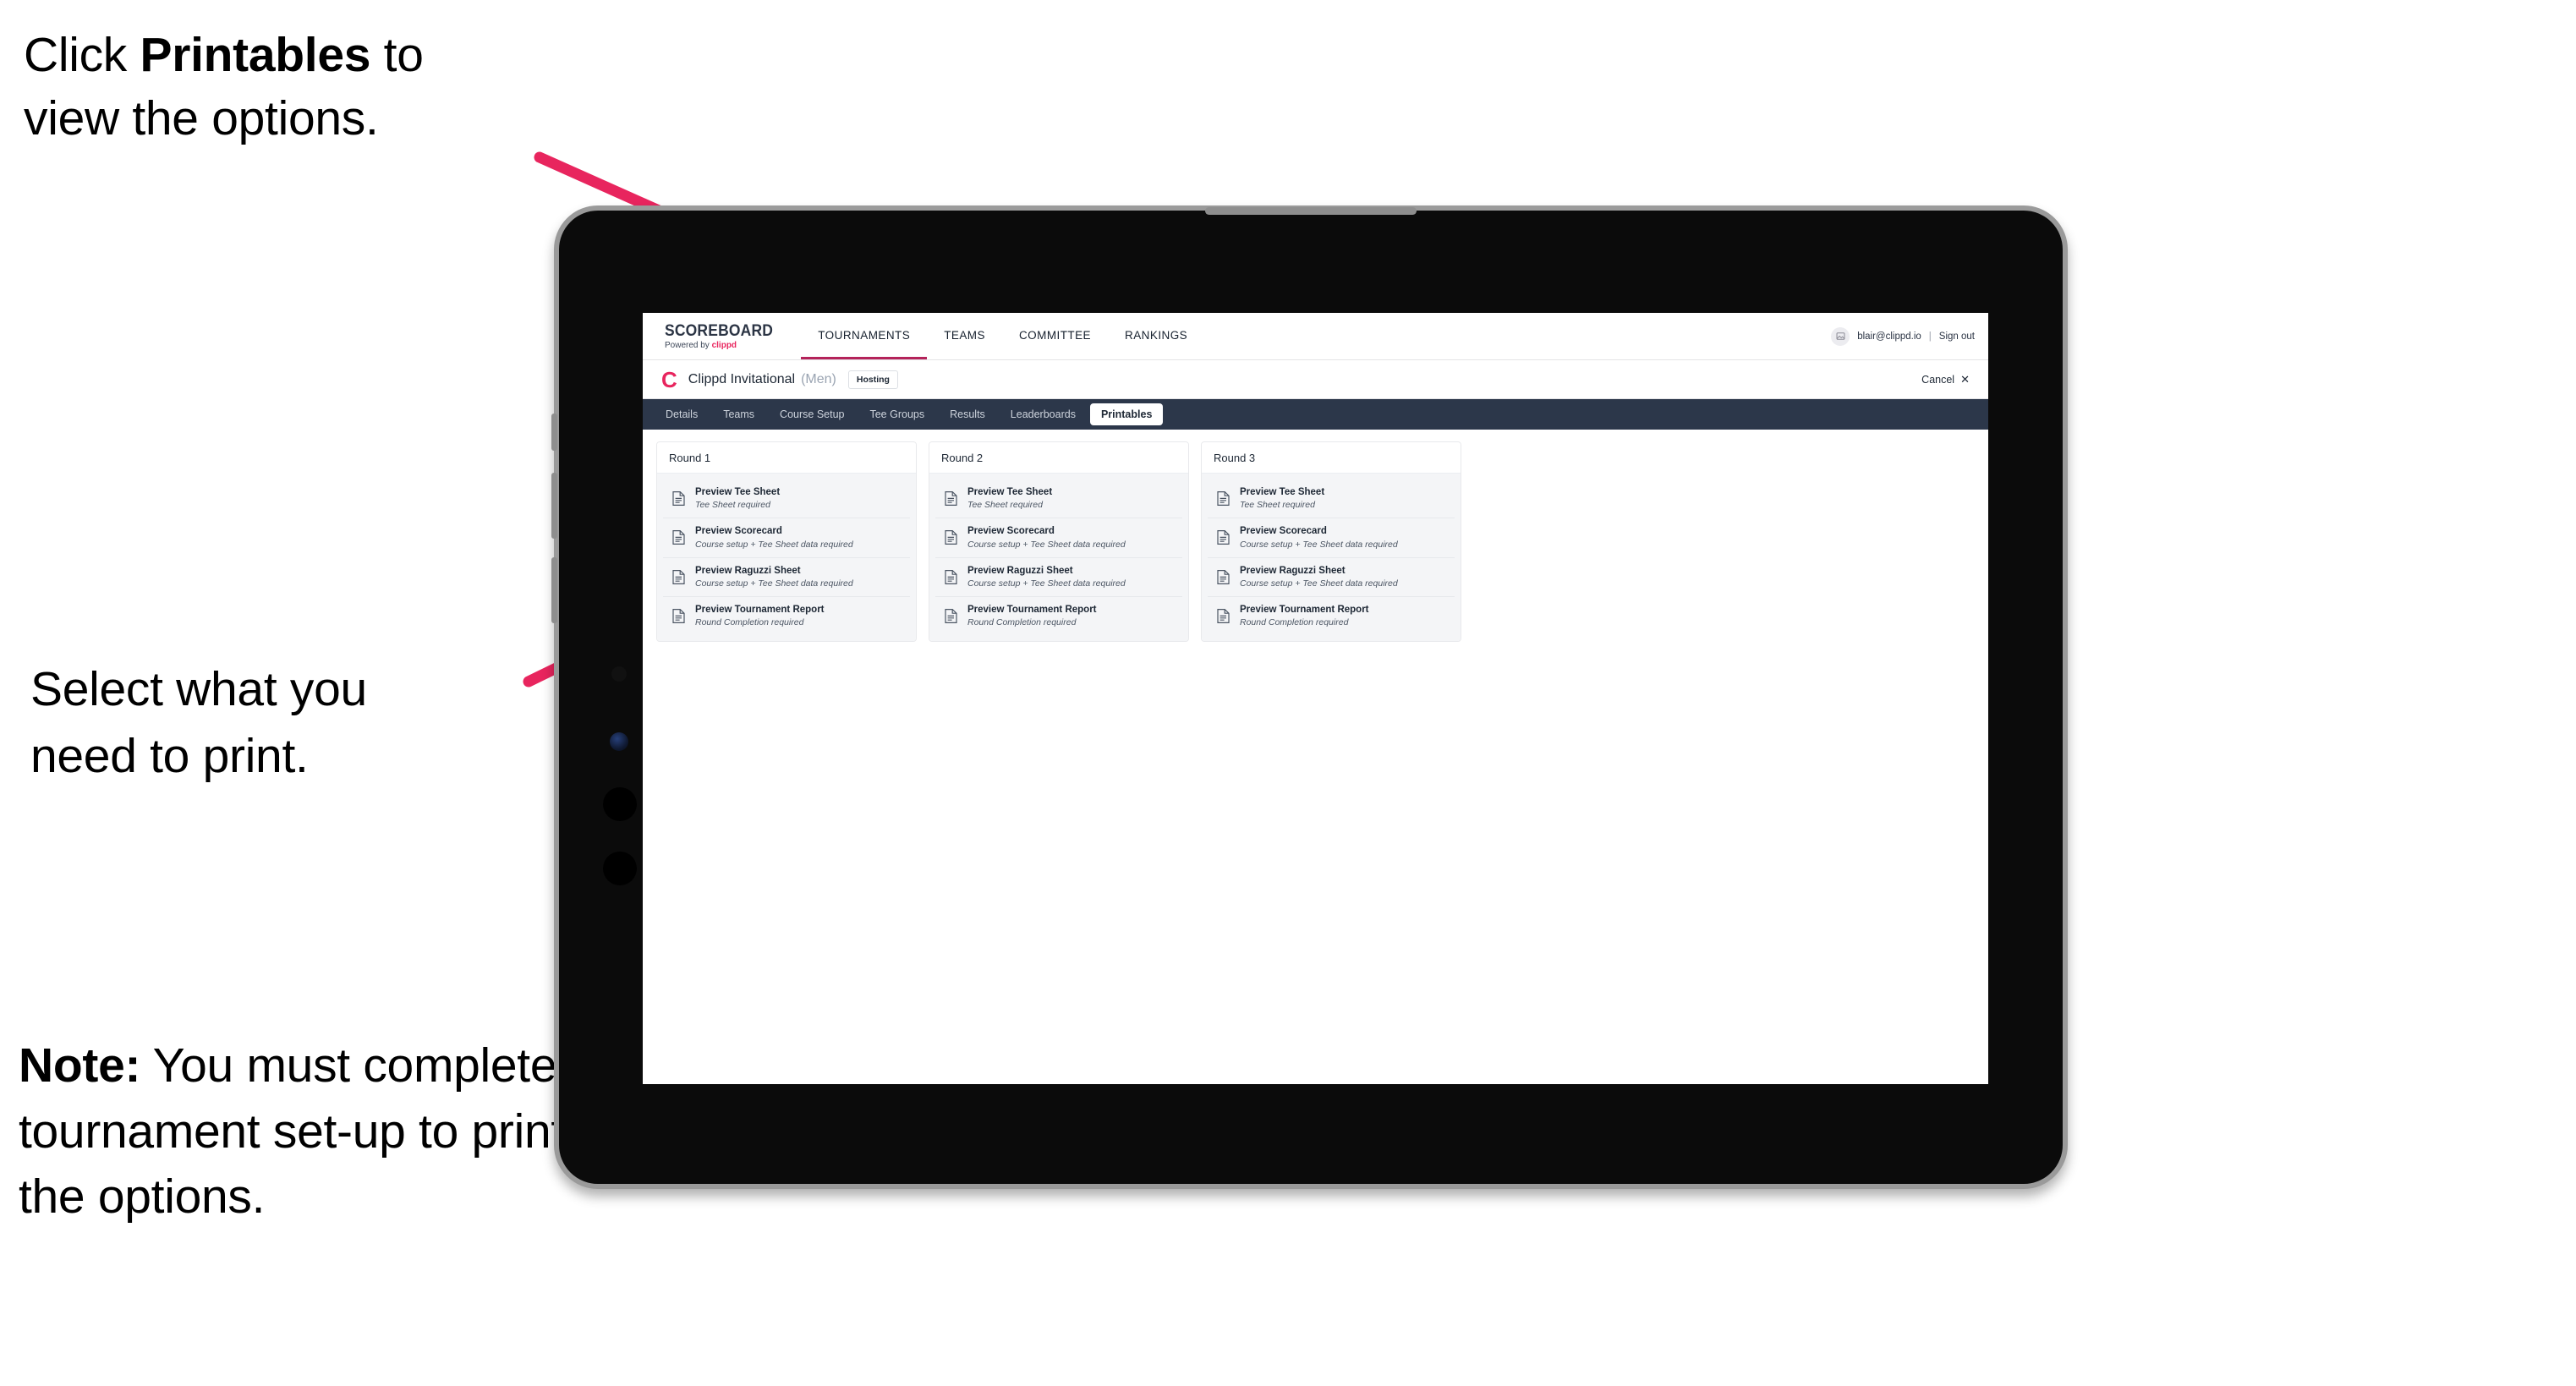  I want to click on device-speaker, so click(1311, 211).